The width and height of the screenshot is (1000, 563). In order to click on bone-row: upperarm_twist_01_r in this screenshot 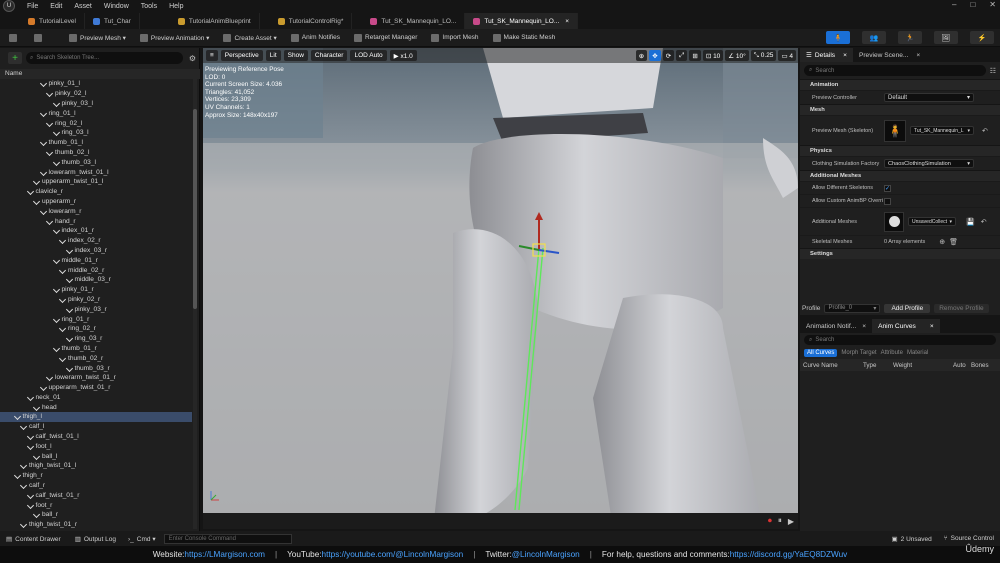, I will do `click(96, 388)`.